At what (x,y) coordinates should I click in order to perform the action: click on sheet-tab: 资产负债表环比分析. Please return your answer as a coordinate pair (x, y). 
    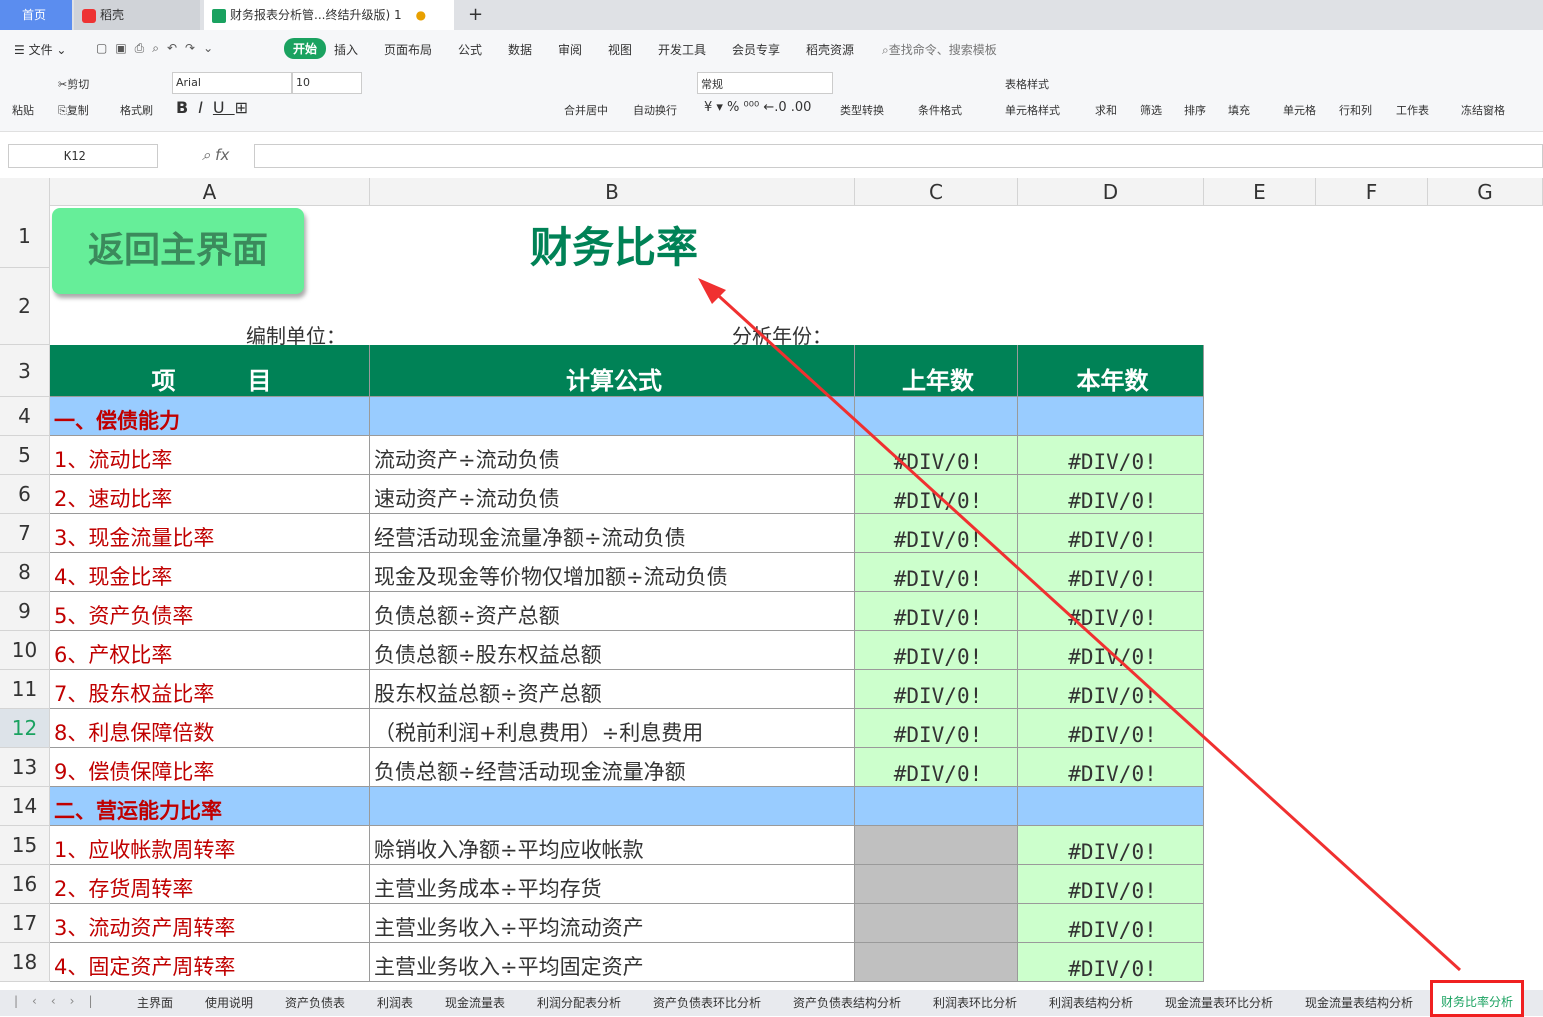
    Looking at the image, I should click on (707, 1002).